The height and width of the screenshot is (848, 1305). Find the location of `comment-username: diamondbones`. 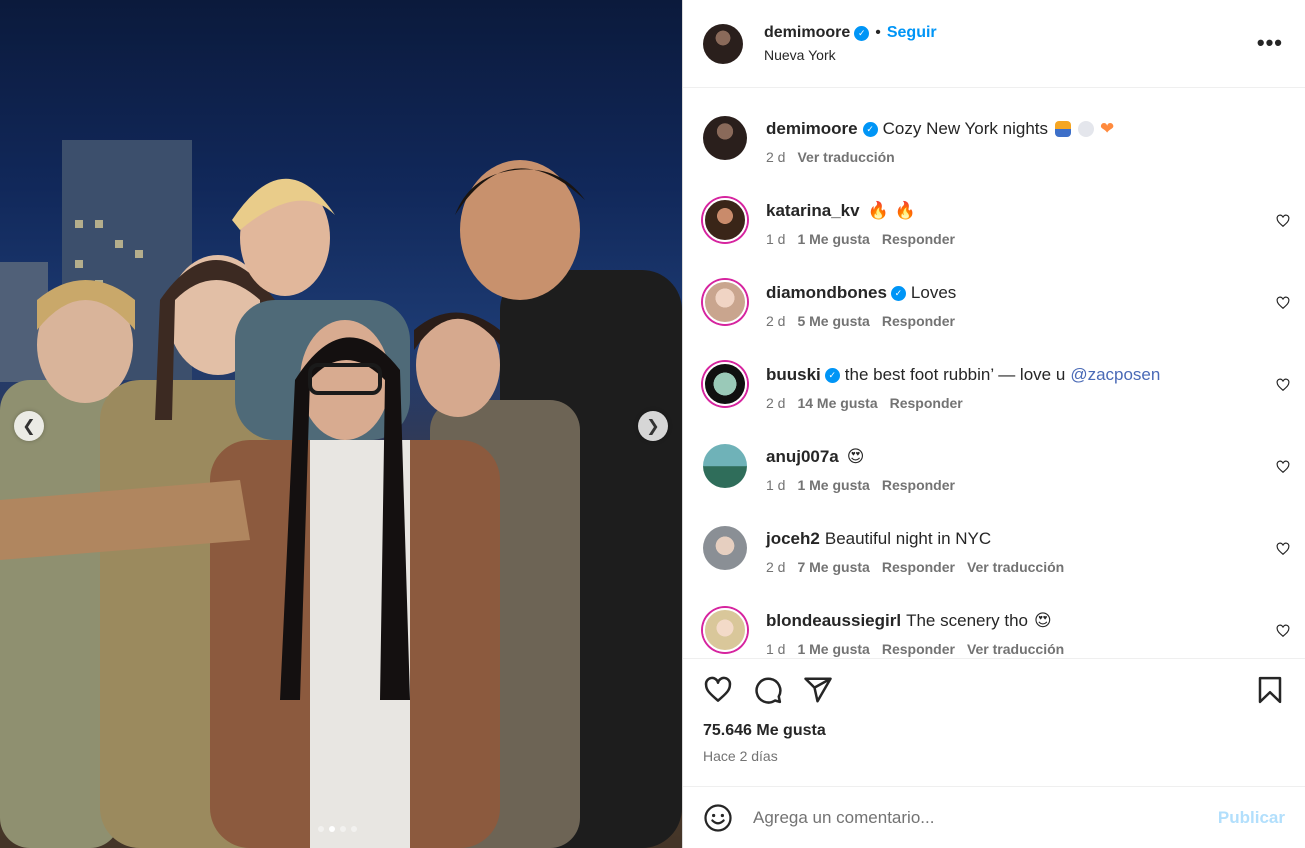

comment-username: diamondbones is located at coordinates (826, 293).